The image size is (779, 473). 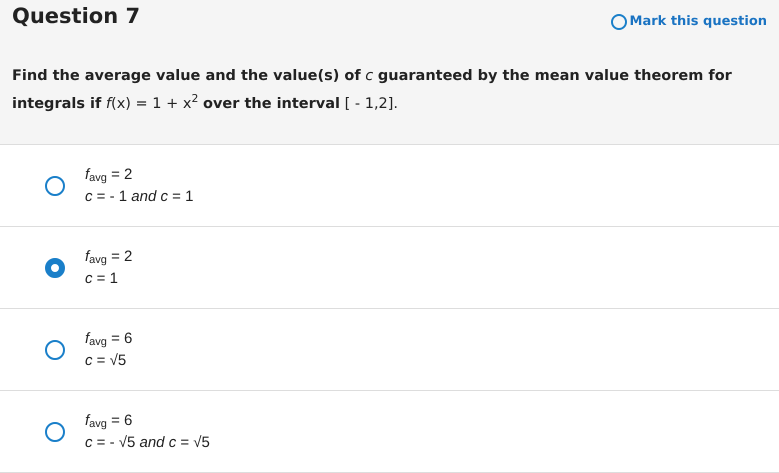 What do you see at coordinates (106, 360) in the screenshot?
I see `answer-text: c = √5` at bounding box center [106, 360].